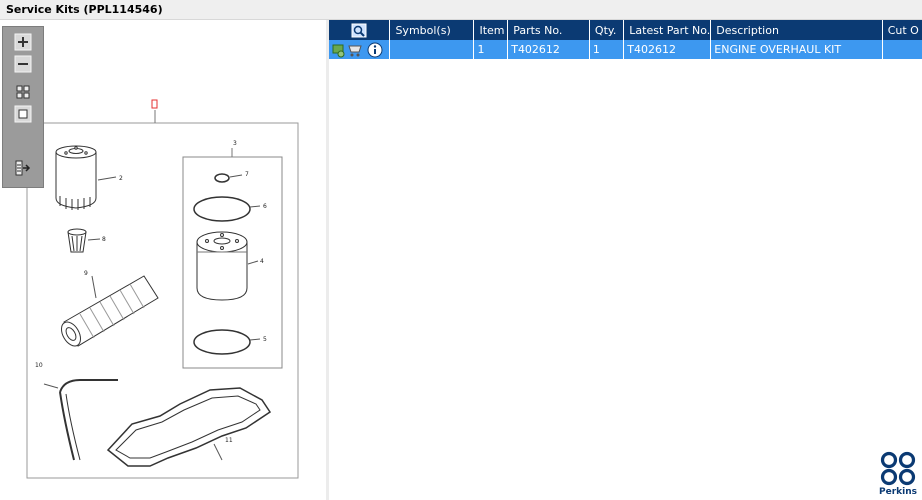 The image size is (922, 500). I want to click on part-o-ring-small, so click(222, 178).